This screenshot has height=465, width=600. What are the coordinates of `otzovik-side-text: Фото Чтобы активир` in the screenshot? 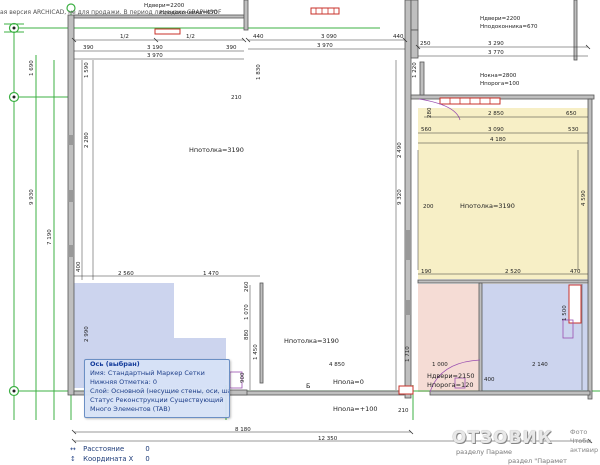 It's located at (584, 441).